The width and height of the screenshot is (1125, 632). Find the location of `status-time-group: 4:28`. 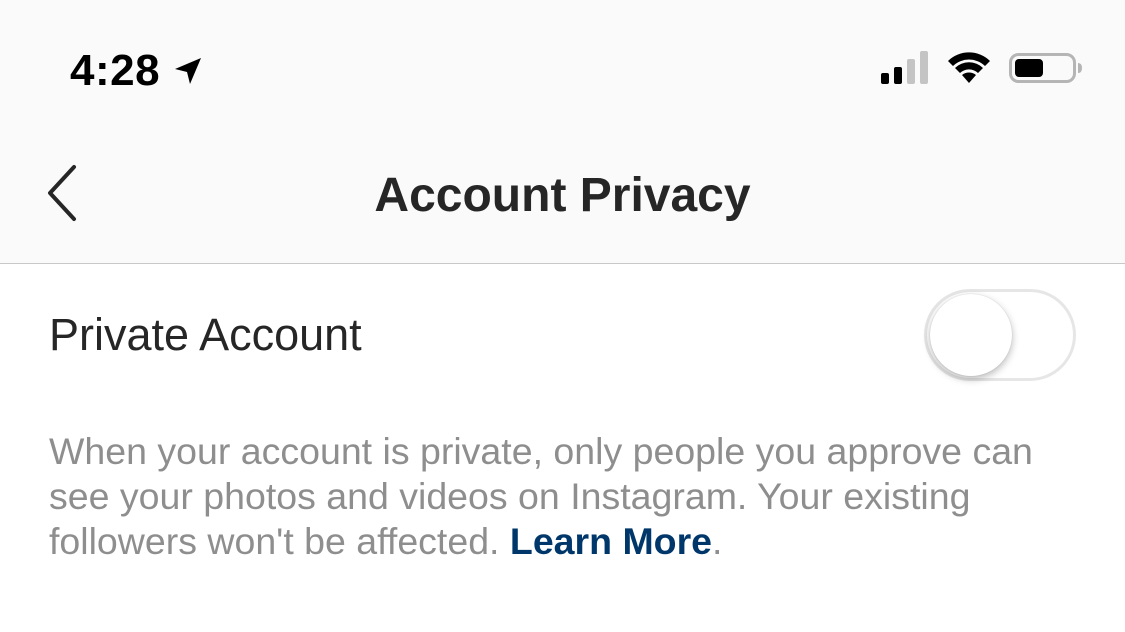

status-time-group: 4:28 is located at coordinates (137, 71).